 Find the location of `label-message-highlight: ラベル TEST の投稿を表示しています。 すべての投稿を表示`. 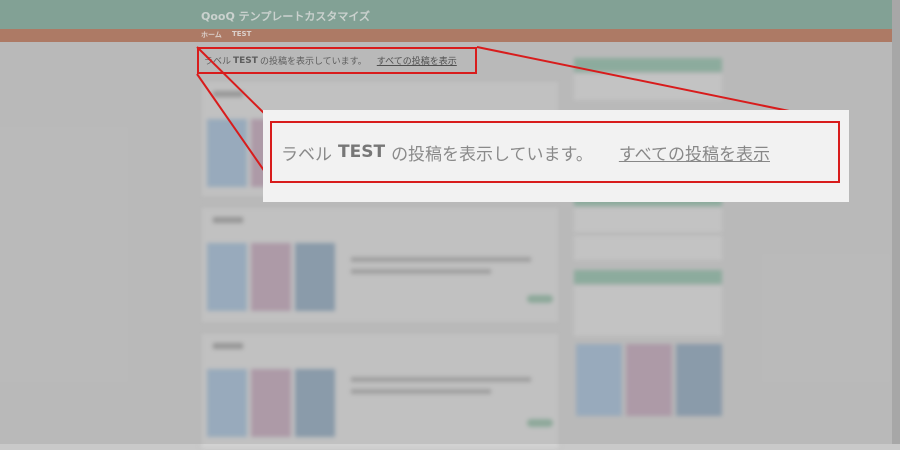

label-message-highlight: ラベル TEST の投稿を表示しています。 すべての投稿を表示 is located at coordinates (337, 60).